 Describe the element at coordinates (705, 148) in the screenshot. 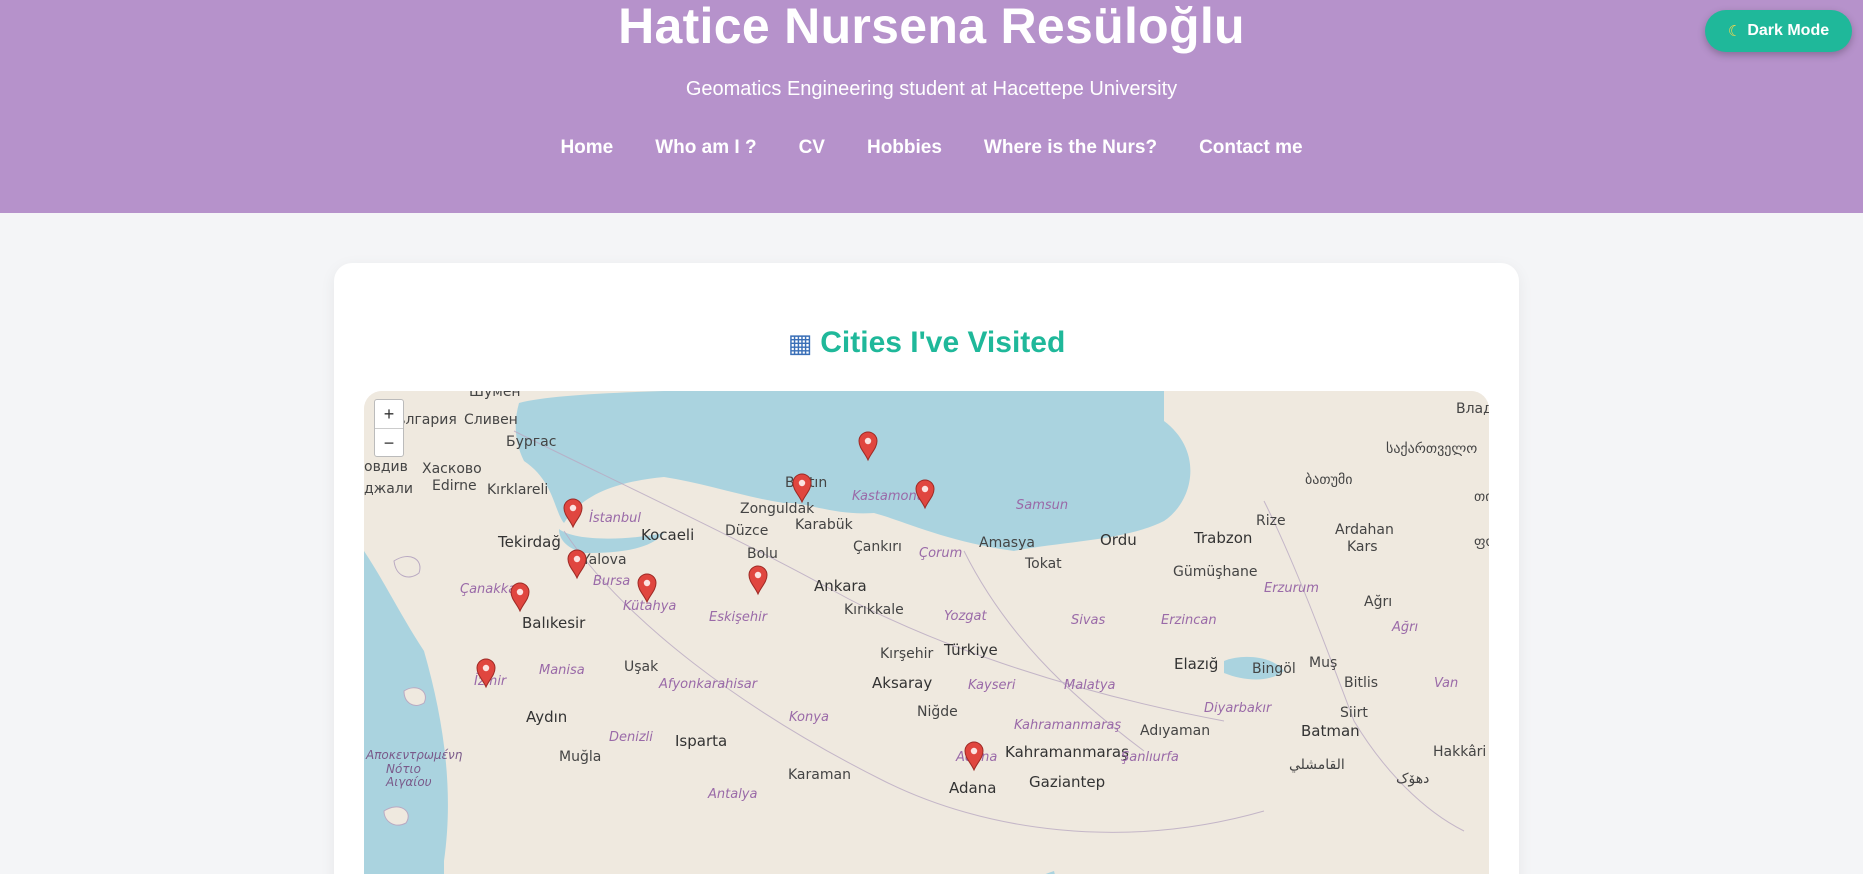

I see `nav-who-am-i: Who am I ?` at that location.